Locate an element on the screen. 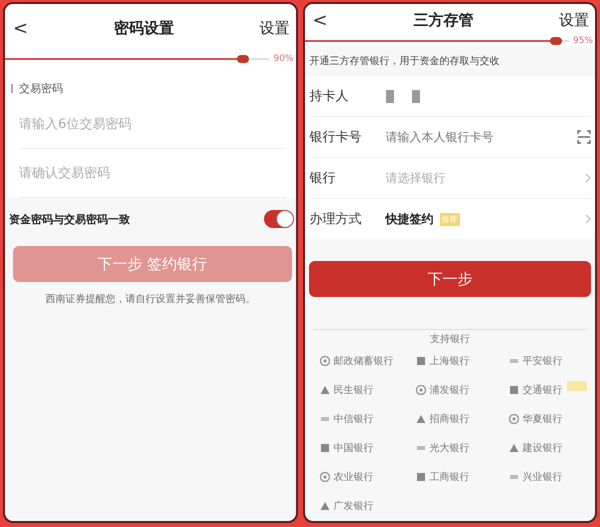  bank-name: 农业银行 is located at coordinates (354, 477).